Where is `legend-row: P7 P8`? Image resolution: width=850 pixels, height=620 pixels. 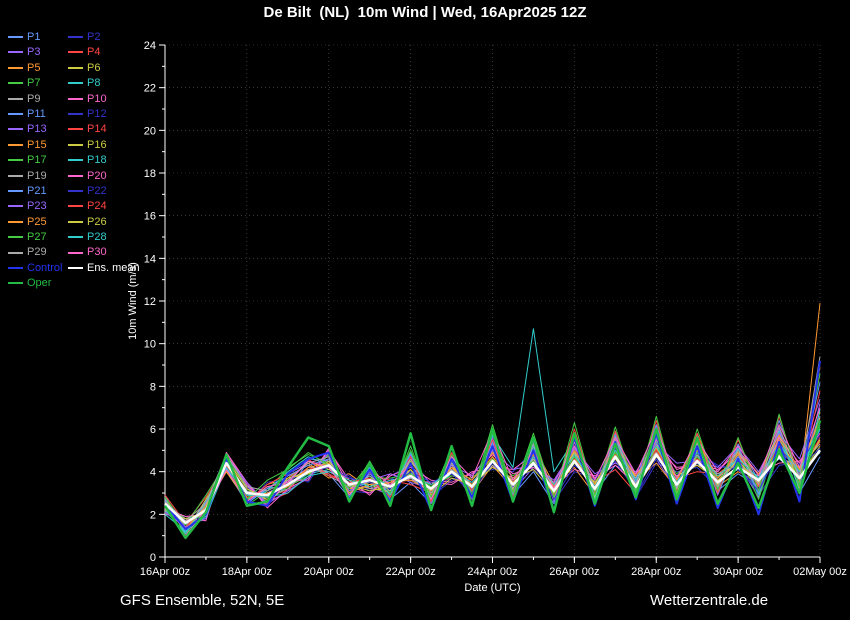
legend-row: P7 P8 is located at coordinates (68, 83).